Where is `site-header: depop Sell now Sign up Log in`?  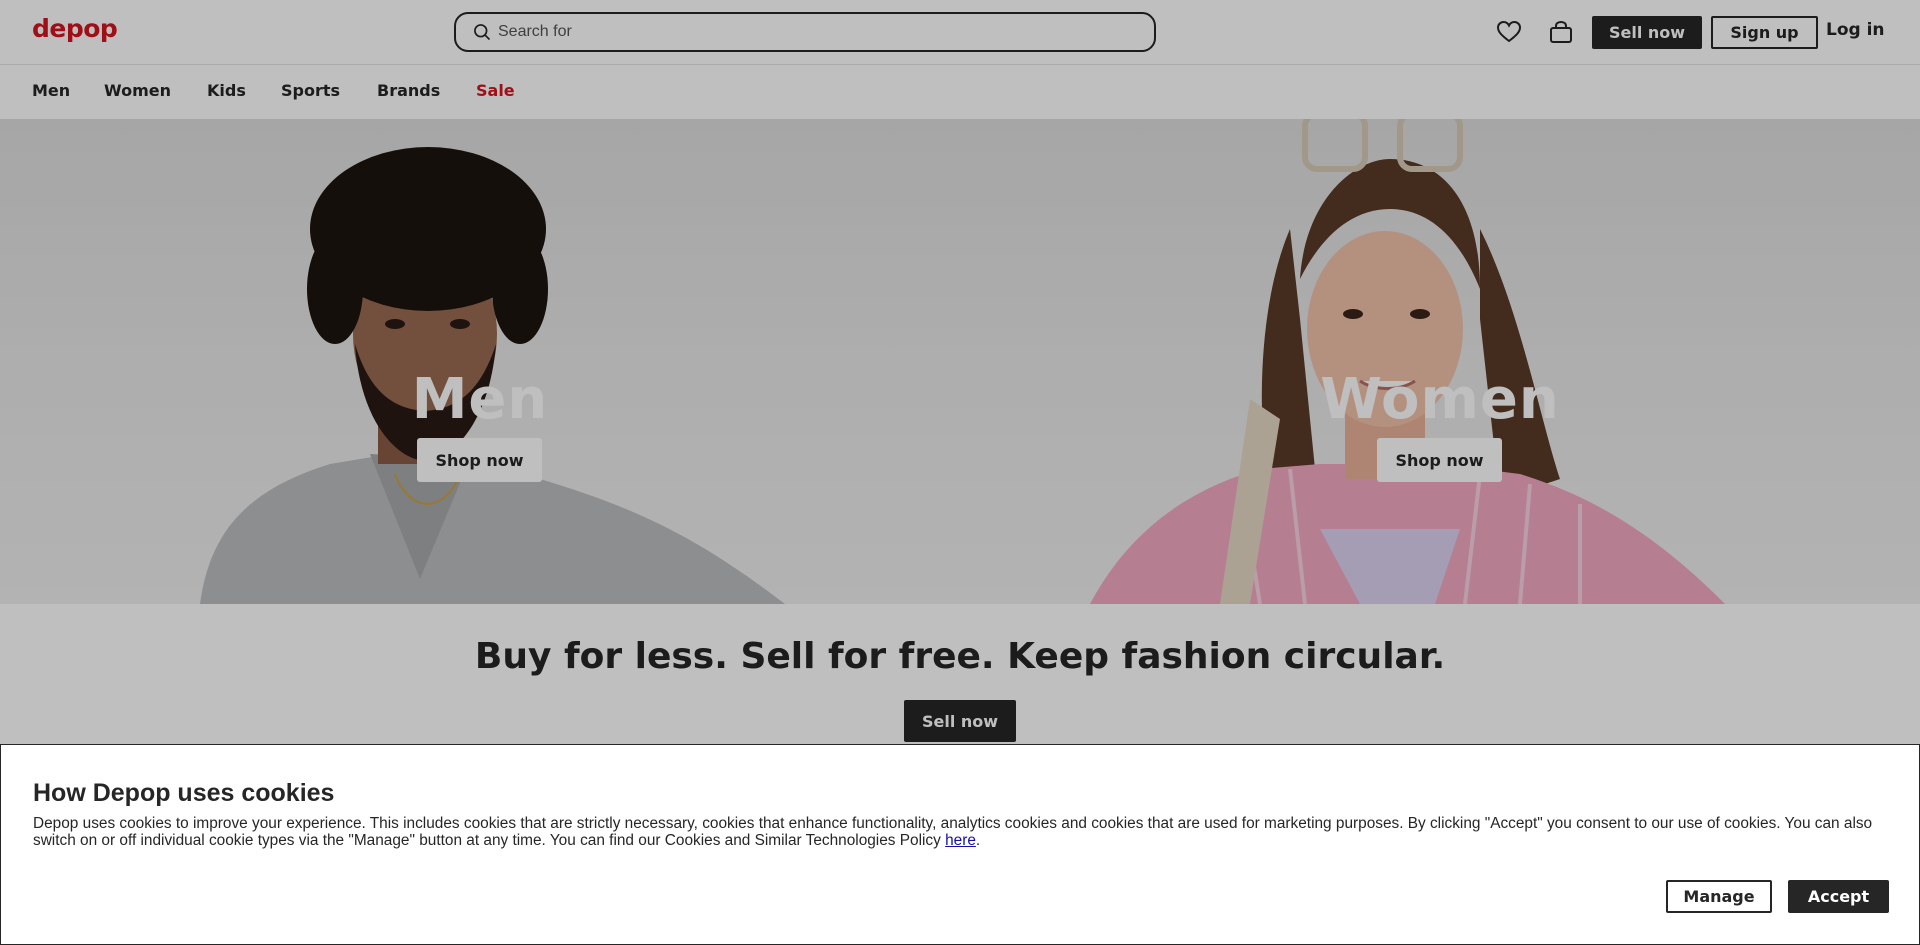
site-header: depop Sell now Sign up Log in is located at coordinates (960, 32).